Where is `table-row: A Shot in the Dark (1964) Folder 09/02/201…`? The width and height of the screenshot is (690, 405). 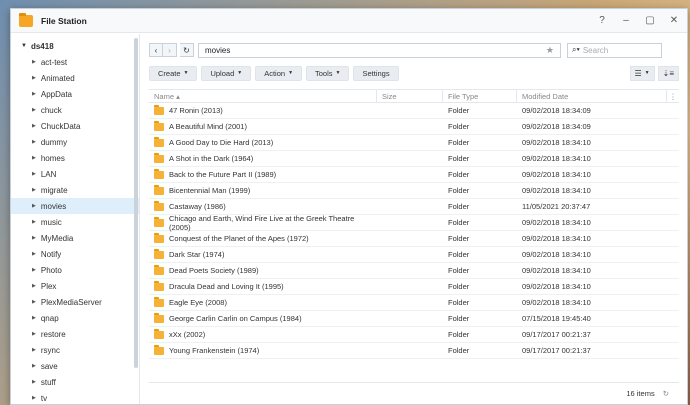
table-row: A Shot in the Dark (1964) Folder 09/02/201… is located at coordinates (414, 159).